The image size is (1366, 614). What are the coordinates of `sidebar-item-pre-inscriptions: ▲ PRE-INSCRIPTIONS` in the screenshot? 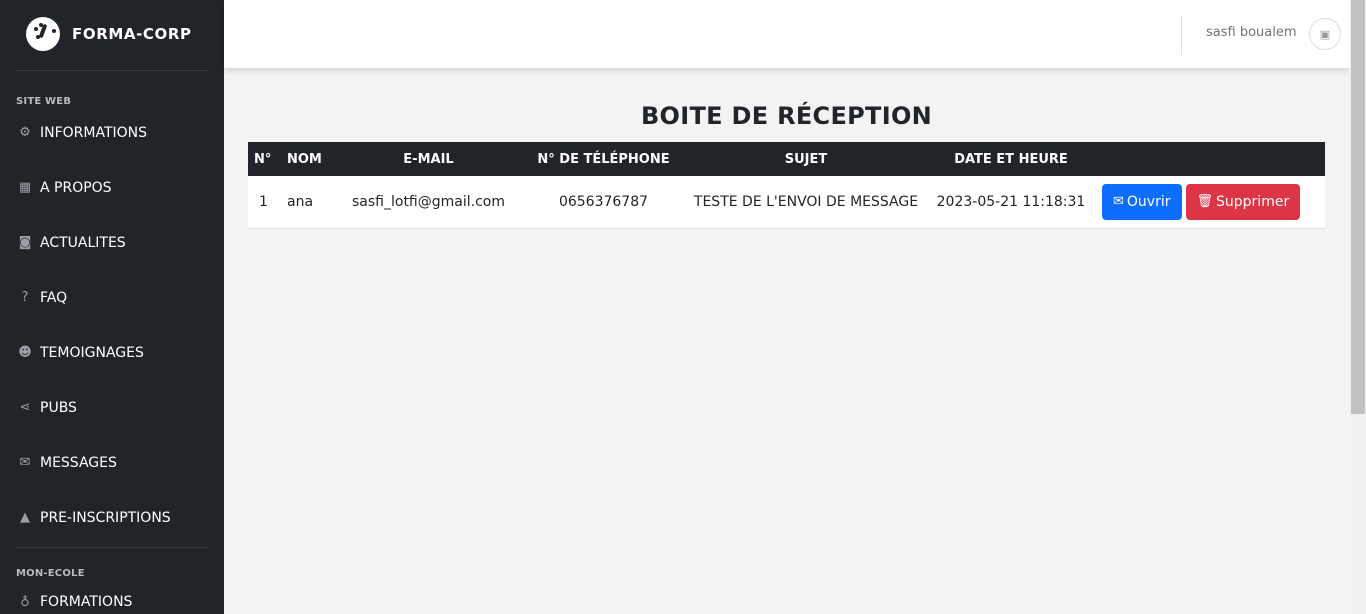 It's located at (112, 517).